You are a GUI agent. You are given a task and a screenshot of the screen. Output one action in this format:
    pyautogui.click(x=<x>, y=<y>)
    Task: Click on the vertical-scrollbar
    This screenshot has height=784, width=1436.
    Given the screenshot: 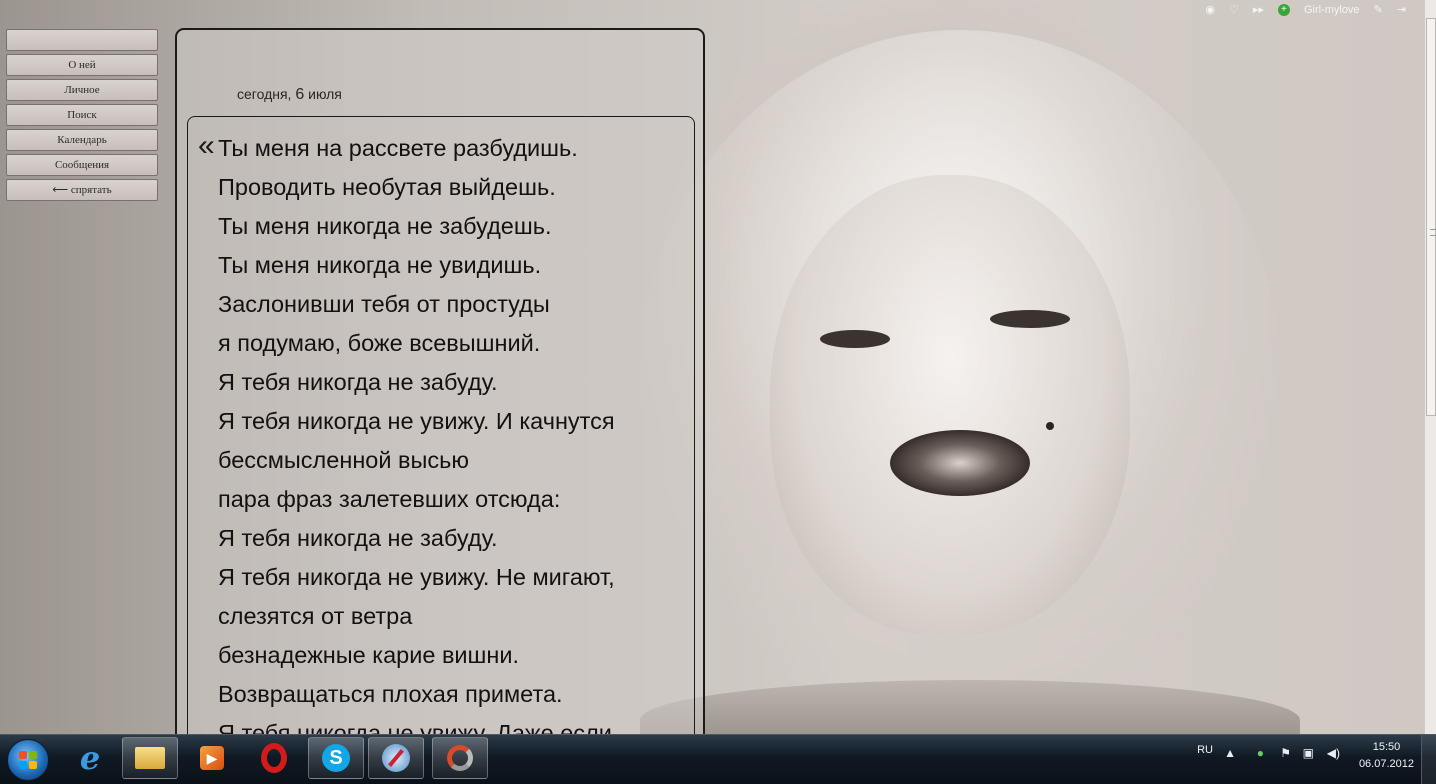 What is the action you would take?
    pyautogui.click(x=1430, y=367)
    